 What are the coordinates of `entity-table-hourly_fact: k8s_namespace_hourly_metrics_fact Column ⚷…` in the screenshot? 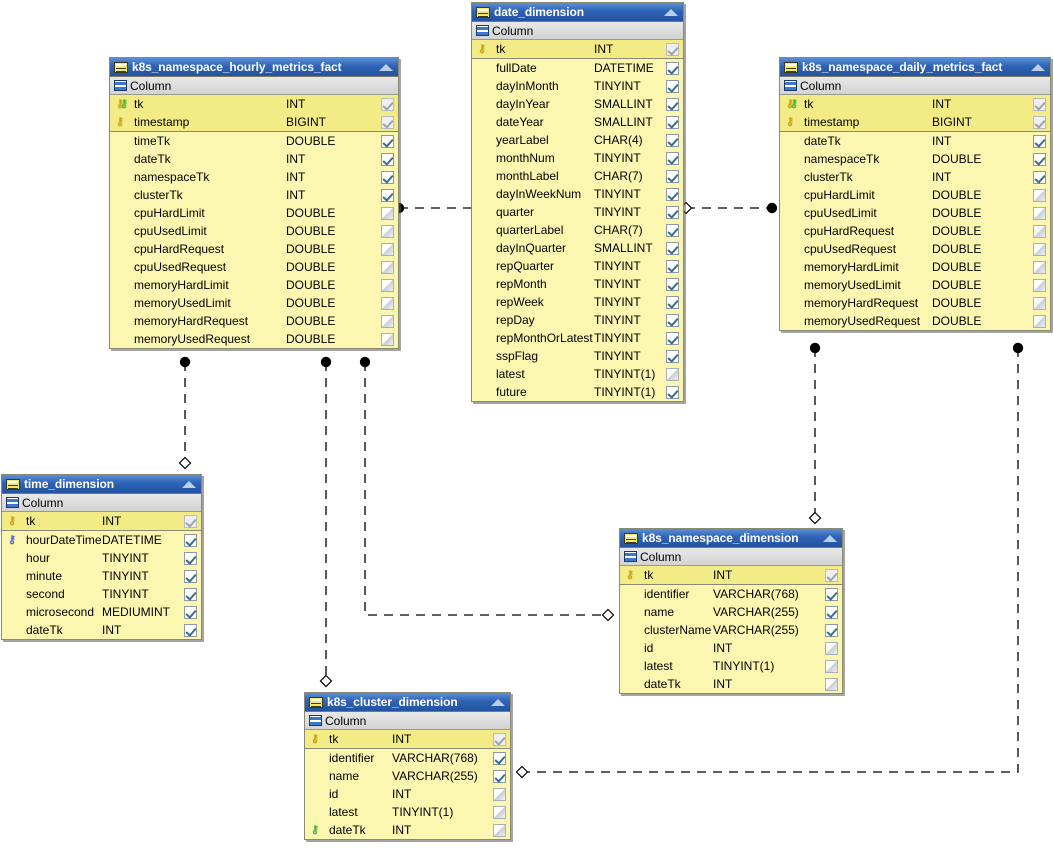 It's located at (254, 203).